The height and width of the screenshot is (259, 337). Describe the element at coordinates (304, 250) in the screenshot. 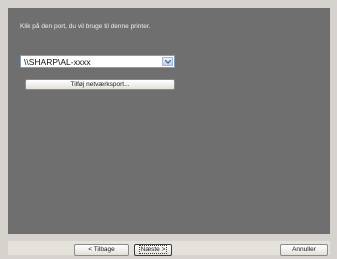

I see `cancel-button: Annuller` at that location.